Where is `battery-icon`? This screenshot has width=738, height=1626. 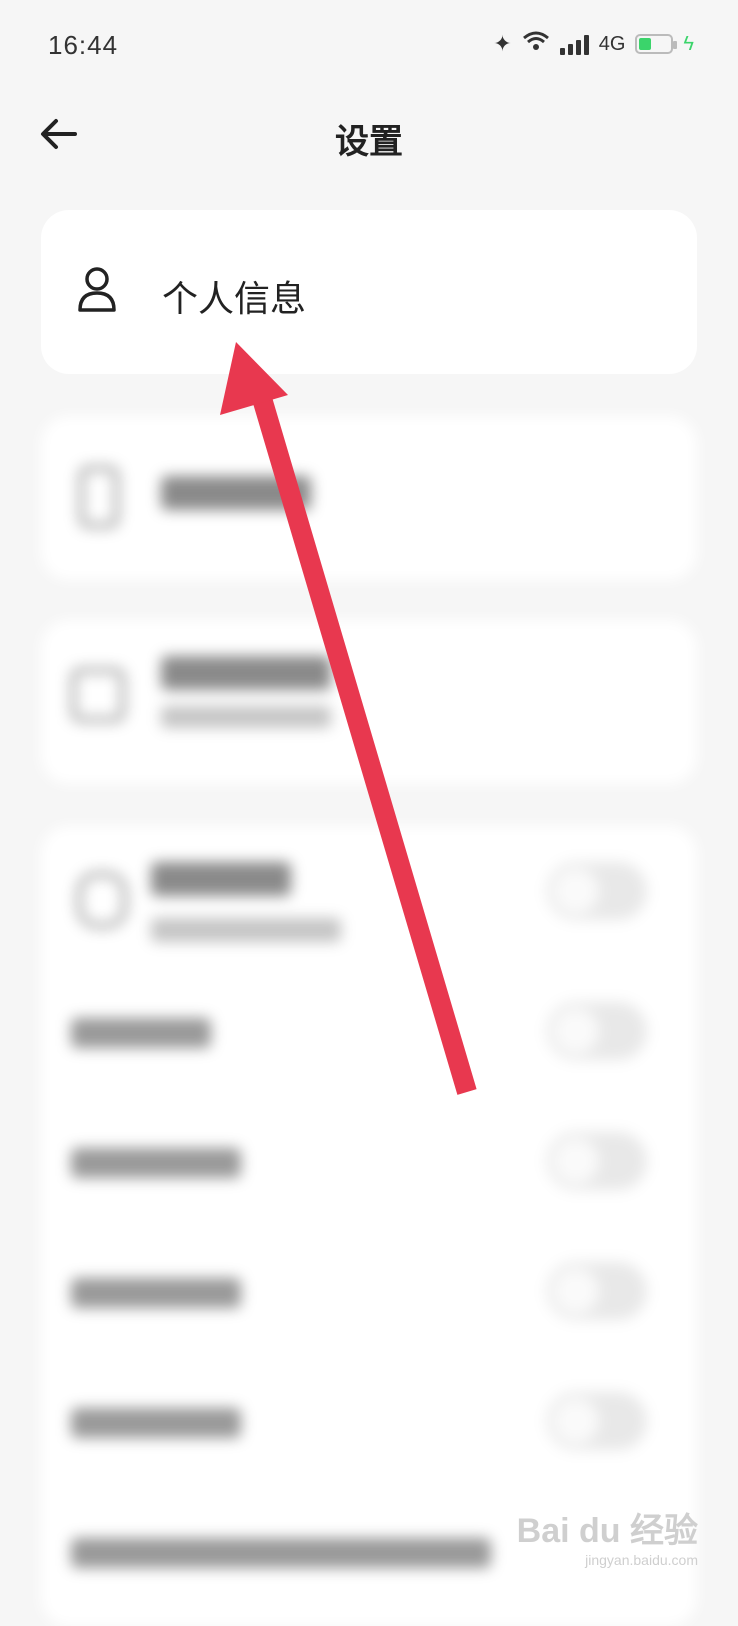 battery-icon is located at coordinates (656, 44).